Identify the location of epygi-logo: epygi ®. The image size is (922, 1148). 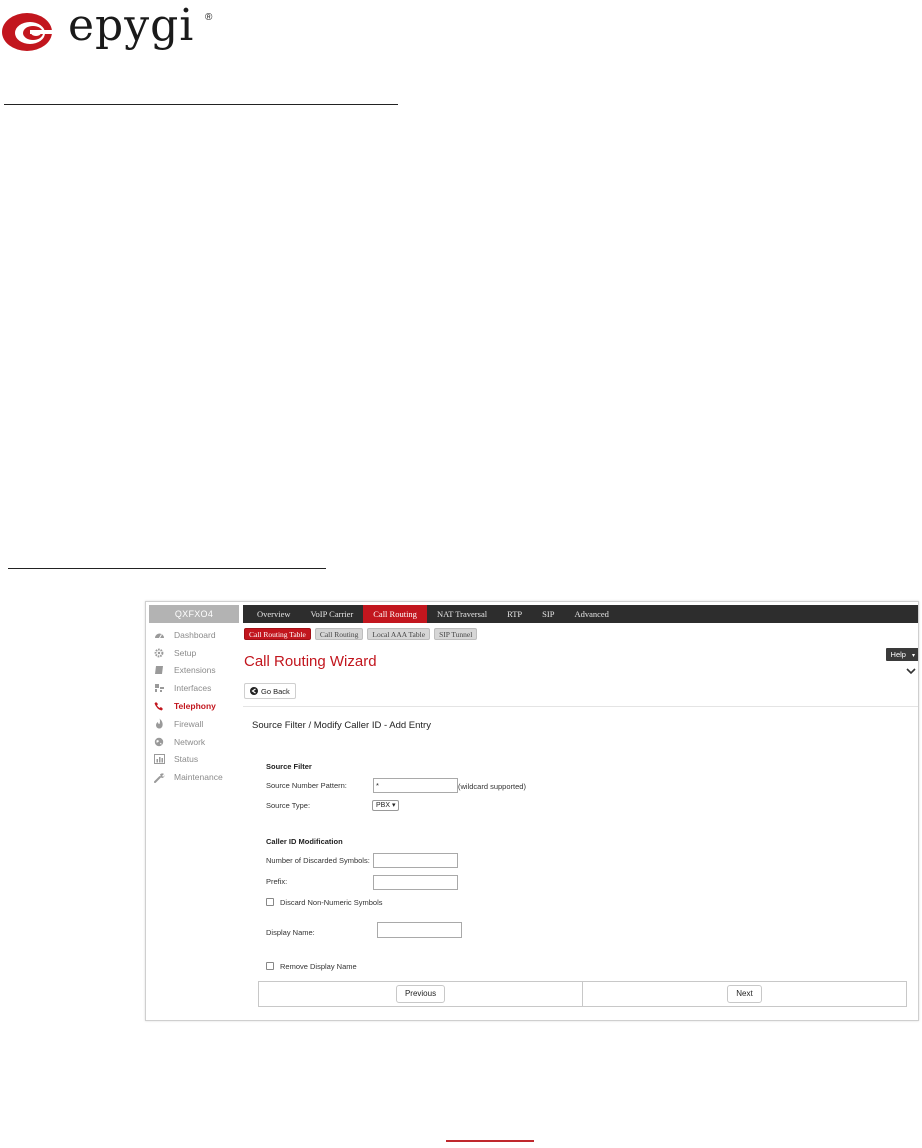
(120, 28).